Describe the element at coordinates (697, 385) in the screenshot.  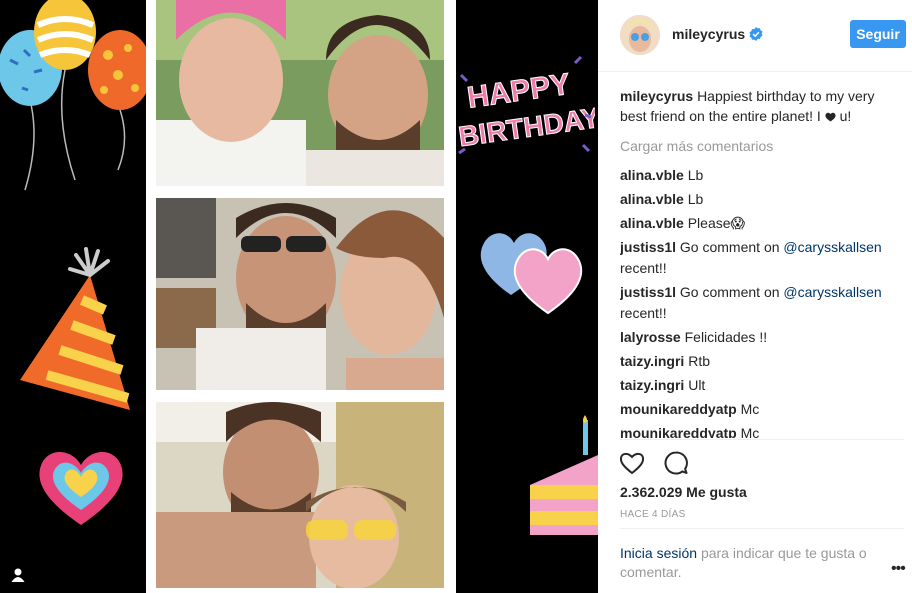
I see `comment-text: Ult` at that location.